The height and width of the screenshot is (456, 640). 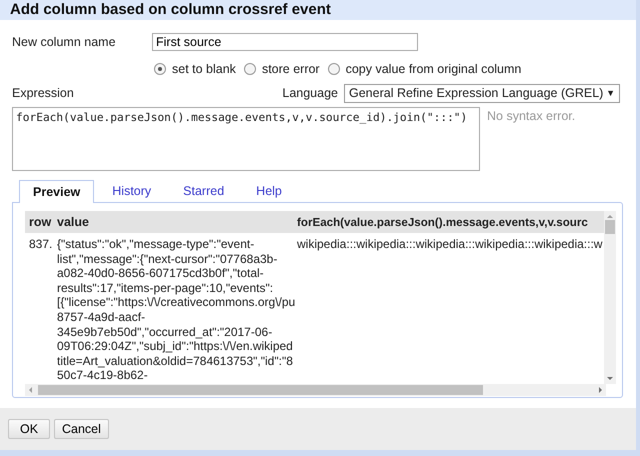 I want to click on syntax-status: No syntax error., so click(x=531, y=117).